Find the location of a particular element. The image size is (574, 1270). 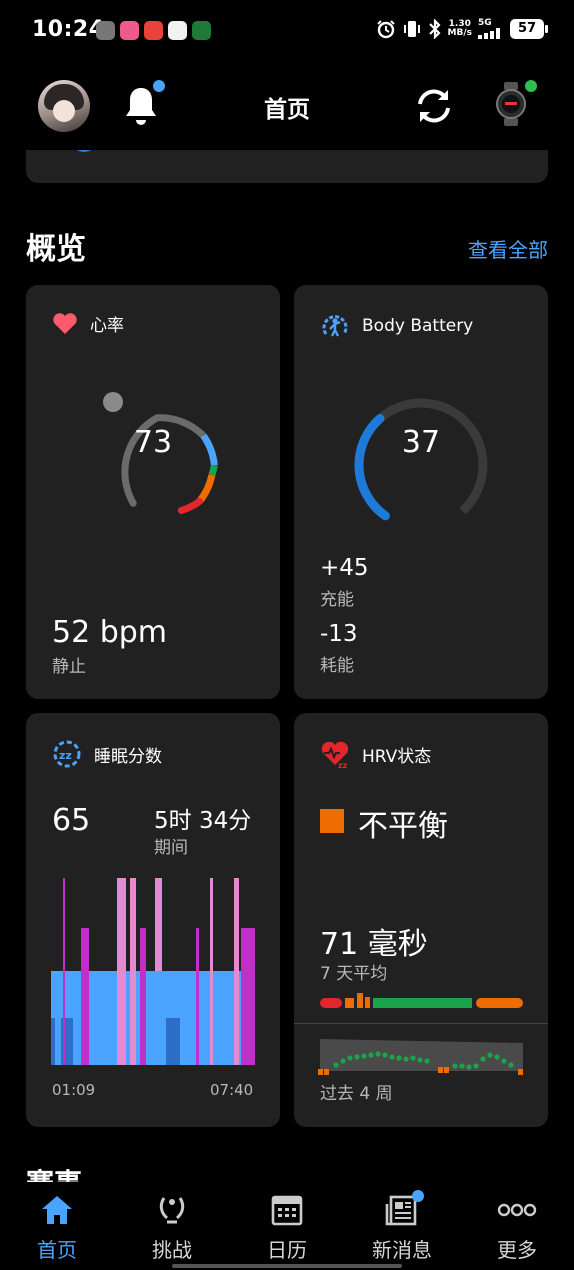

hrv-icon: zz is located at coordinates (335, 755).